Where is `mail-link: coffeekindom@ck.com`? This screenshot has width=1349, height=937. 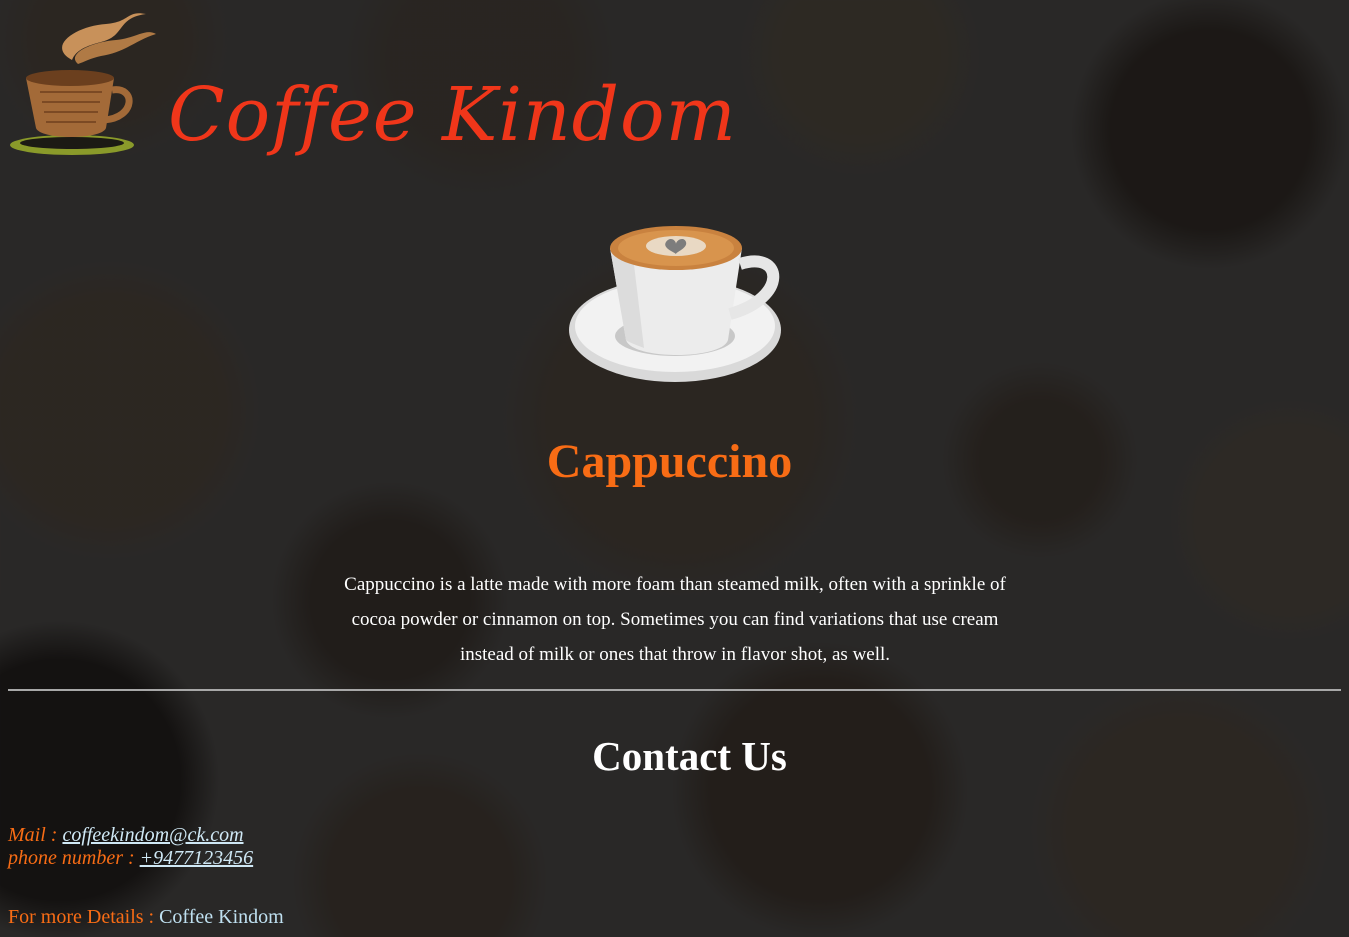 mail-link: coffeekindom@ck.com is located at coordinates (152, 835).